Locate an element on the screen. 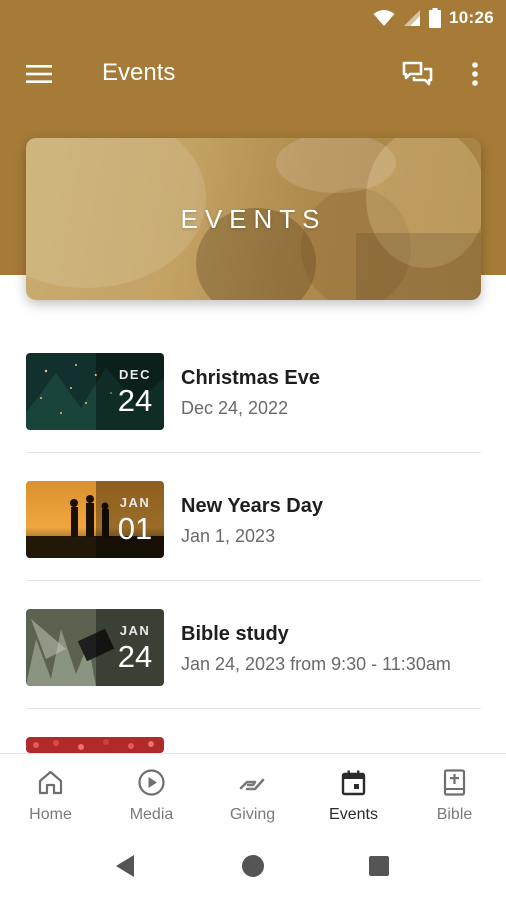 The width and height of the screenshot is (506, 900). home-circle-icon is located at coordinates (253, 866).